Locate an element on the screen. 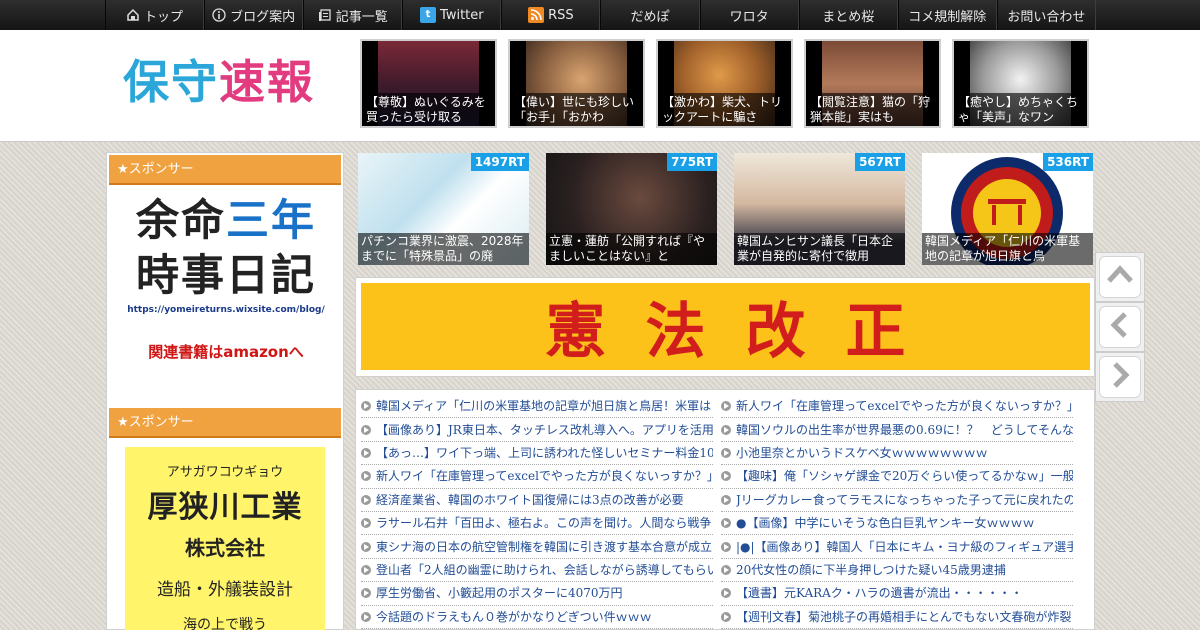 The height and width of the screenshot is (630, 1200). list-item: 韓国ソウルの出生率が世界最悪の0.69に！？ どうしてそんなに is located at coordinates (897, 430).